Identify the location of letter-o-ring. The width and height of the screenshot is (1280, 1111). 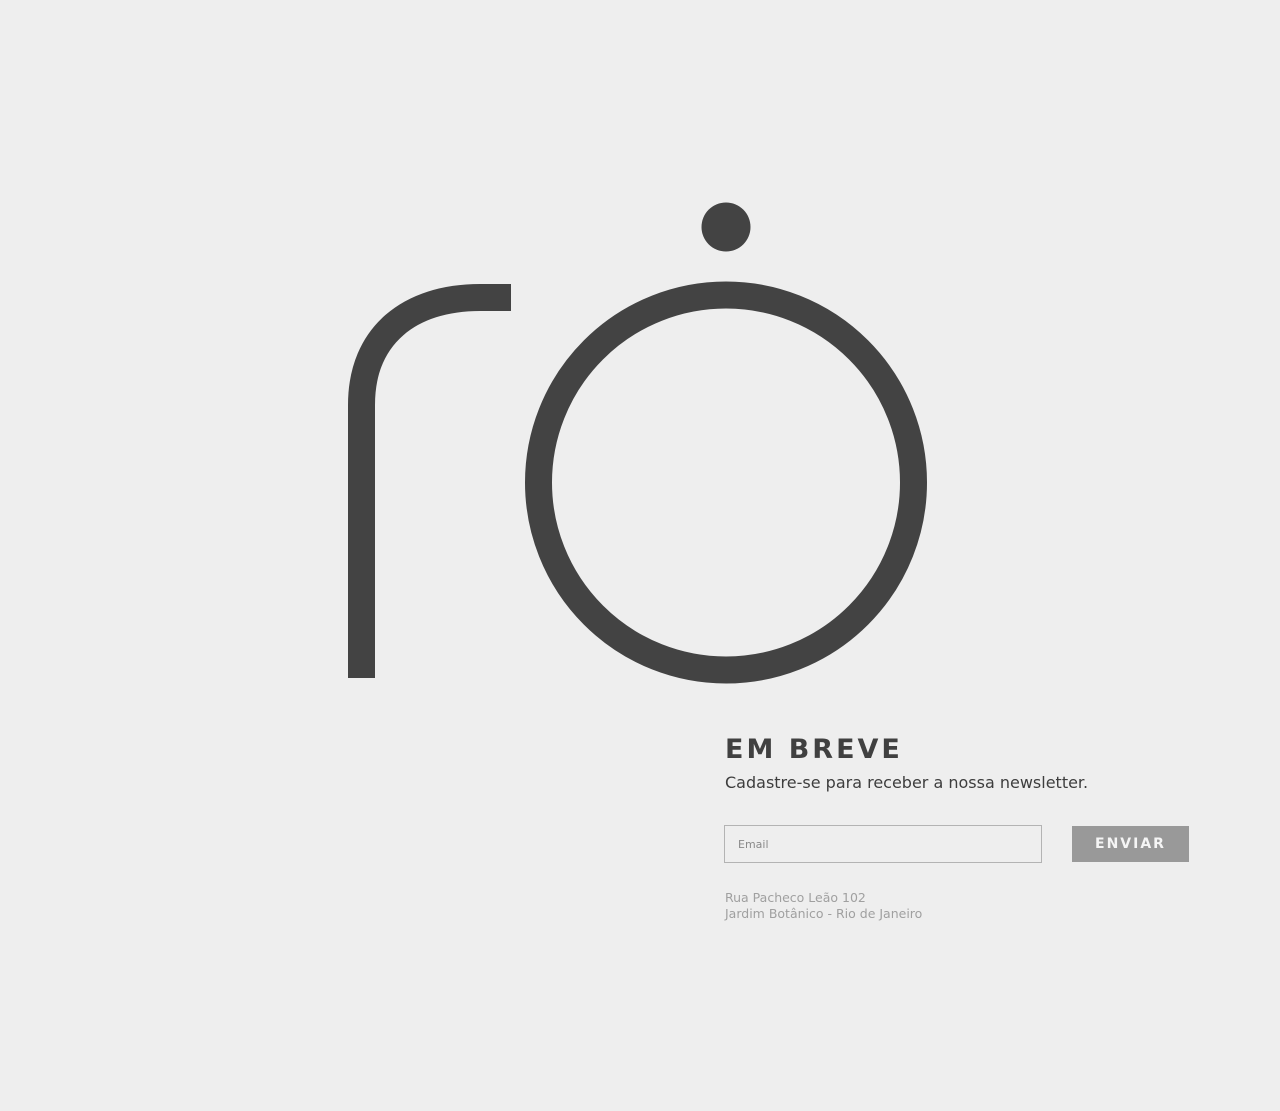
(726, 482).